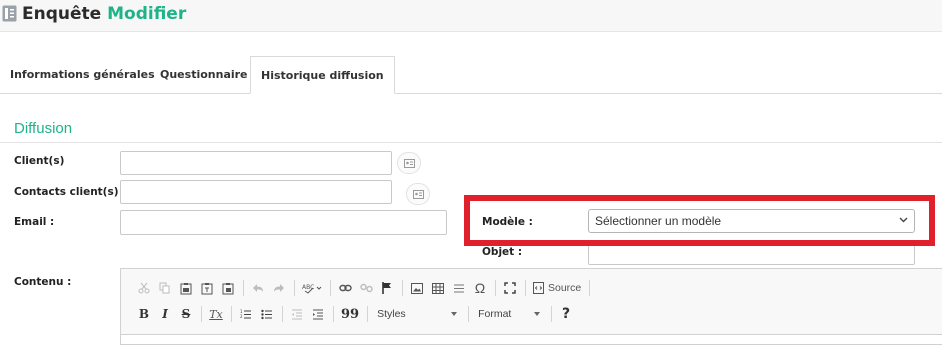  What do you see at coordinates (350, 314) in the screenshot?
I see `blockquote-button: 99` at bounding box center [350, 314].